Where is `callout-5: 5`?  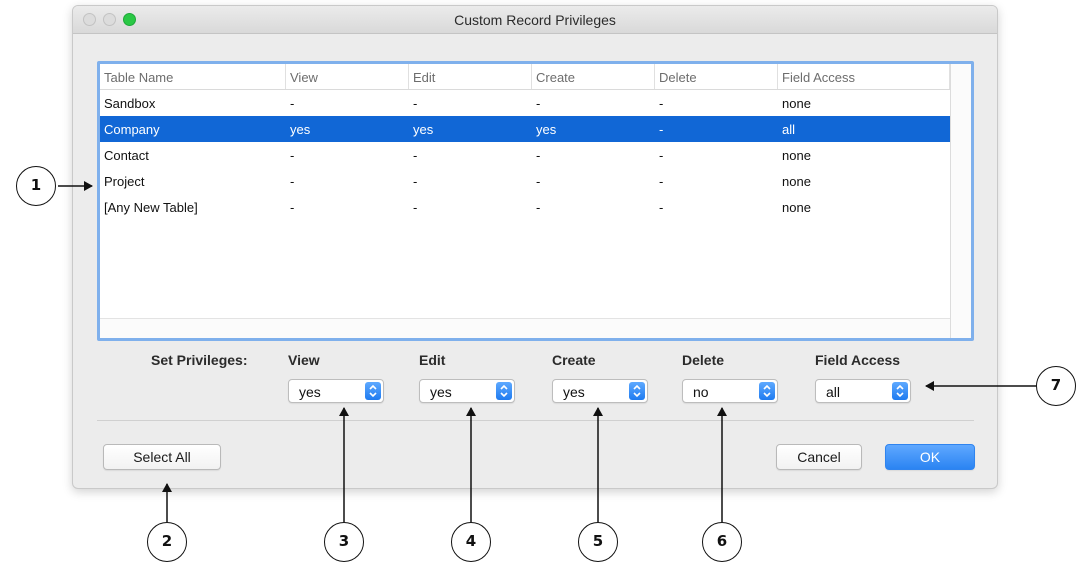
callout-5: 5 is located at coordinates (598, 542).